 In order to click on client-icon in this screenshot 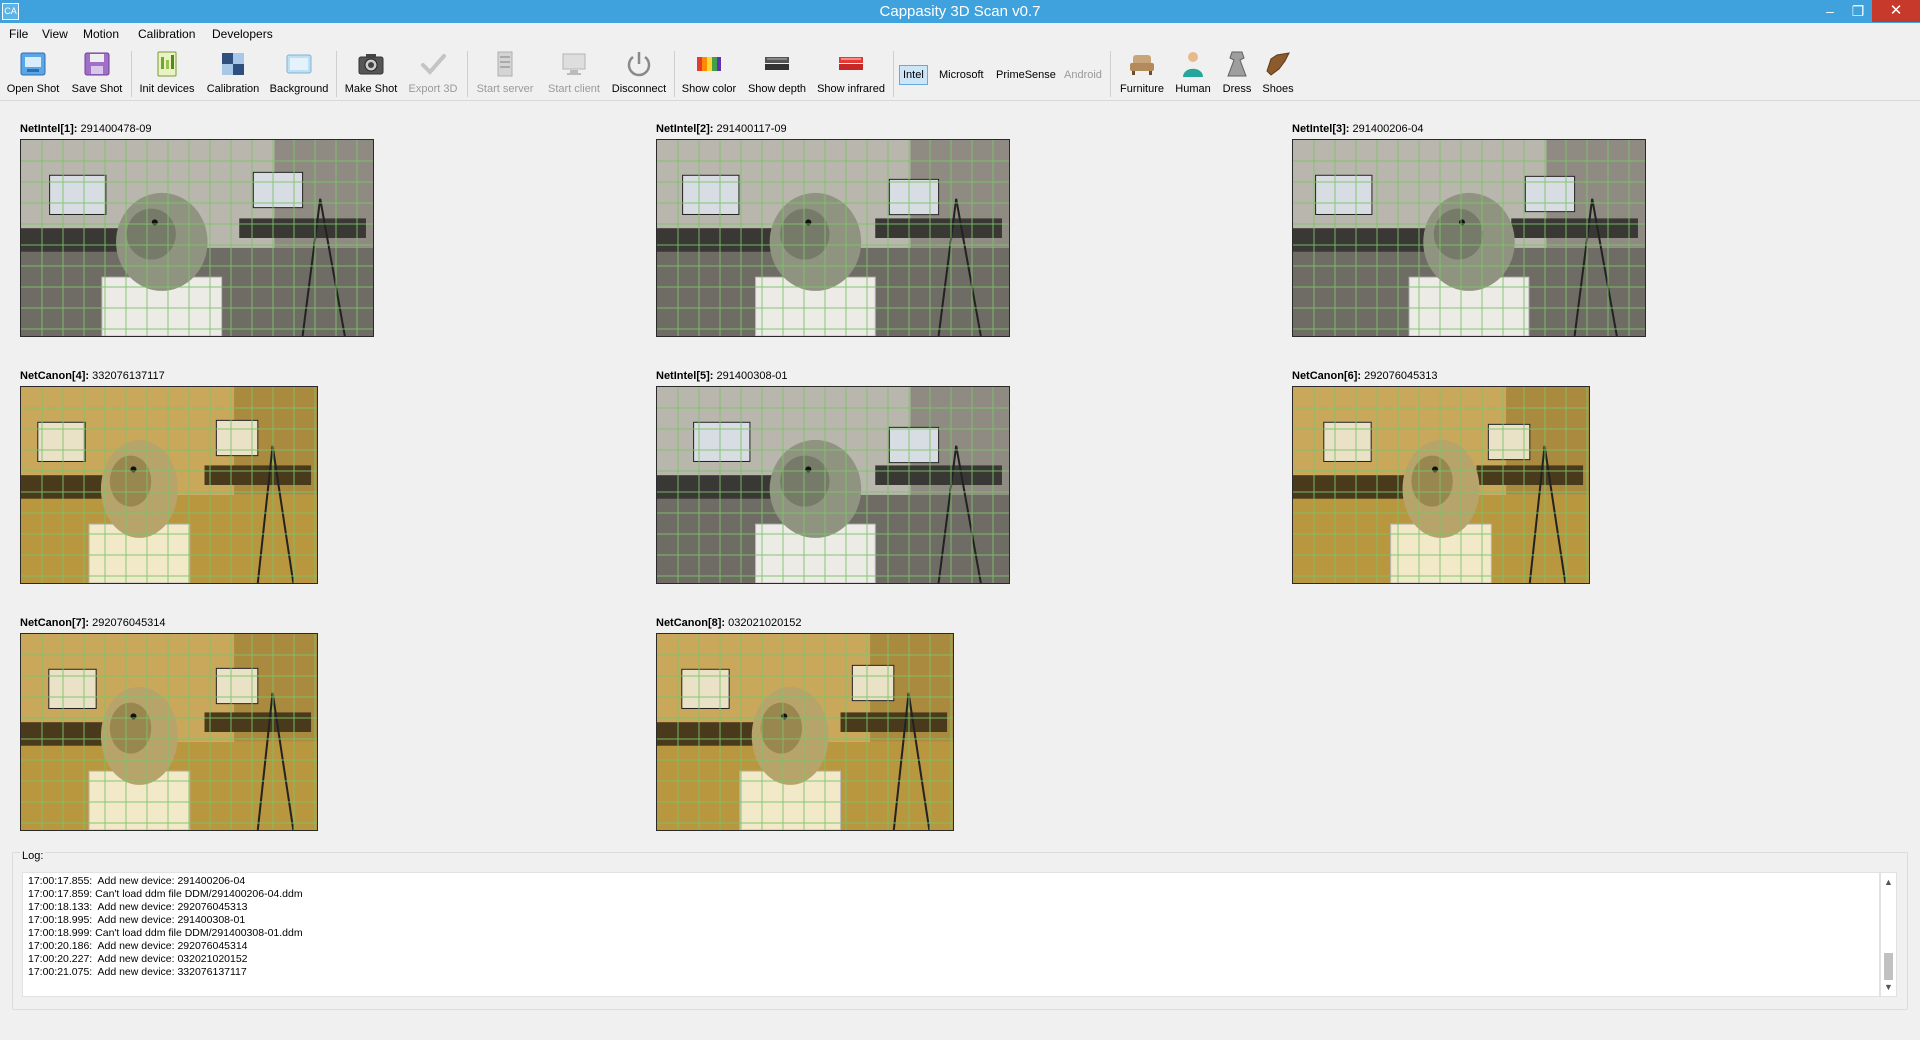, I will do `click(574, 64)`.